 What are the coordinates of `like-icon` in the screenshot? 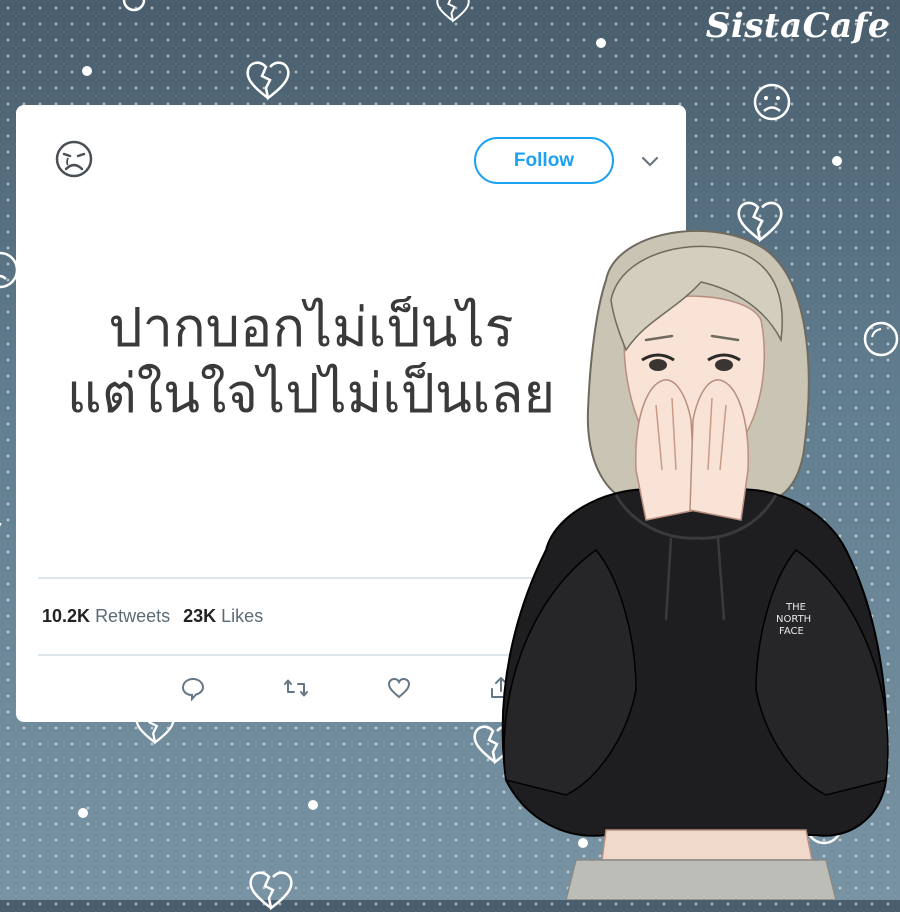 It's located at (399, 688).